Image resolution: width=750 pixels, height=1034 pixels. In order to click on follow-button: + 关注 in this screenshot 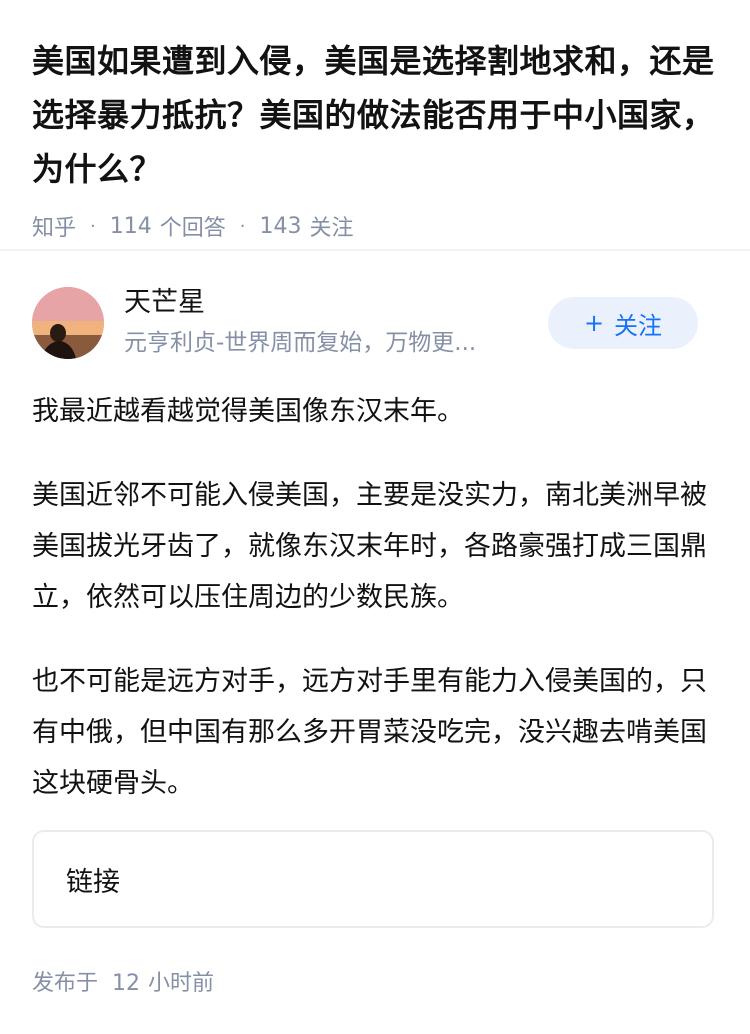, I will do `click(623, 323)`.